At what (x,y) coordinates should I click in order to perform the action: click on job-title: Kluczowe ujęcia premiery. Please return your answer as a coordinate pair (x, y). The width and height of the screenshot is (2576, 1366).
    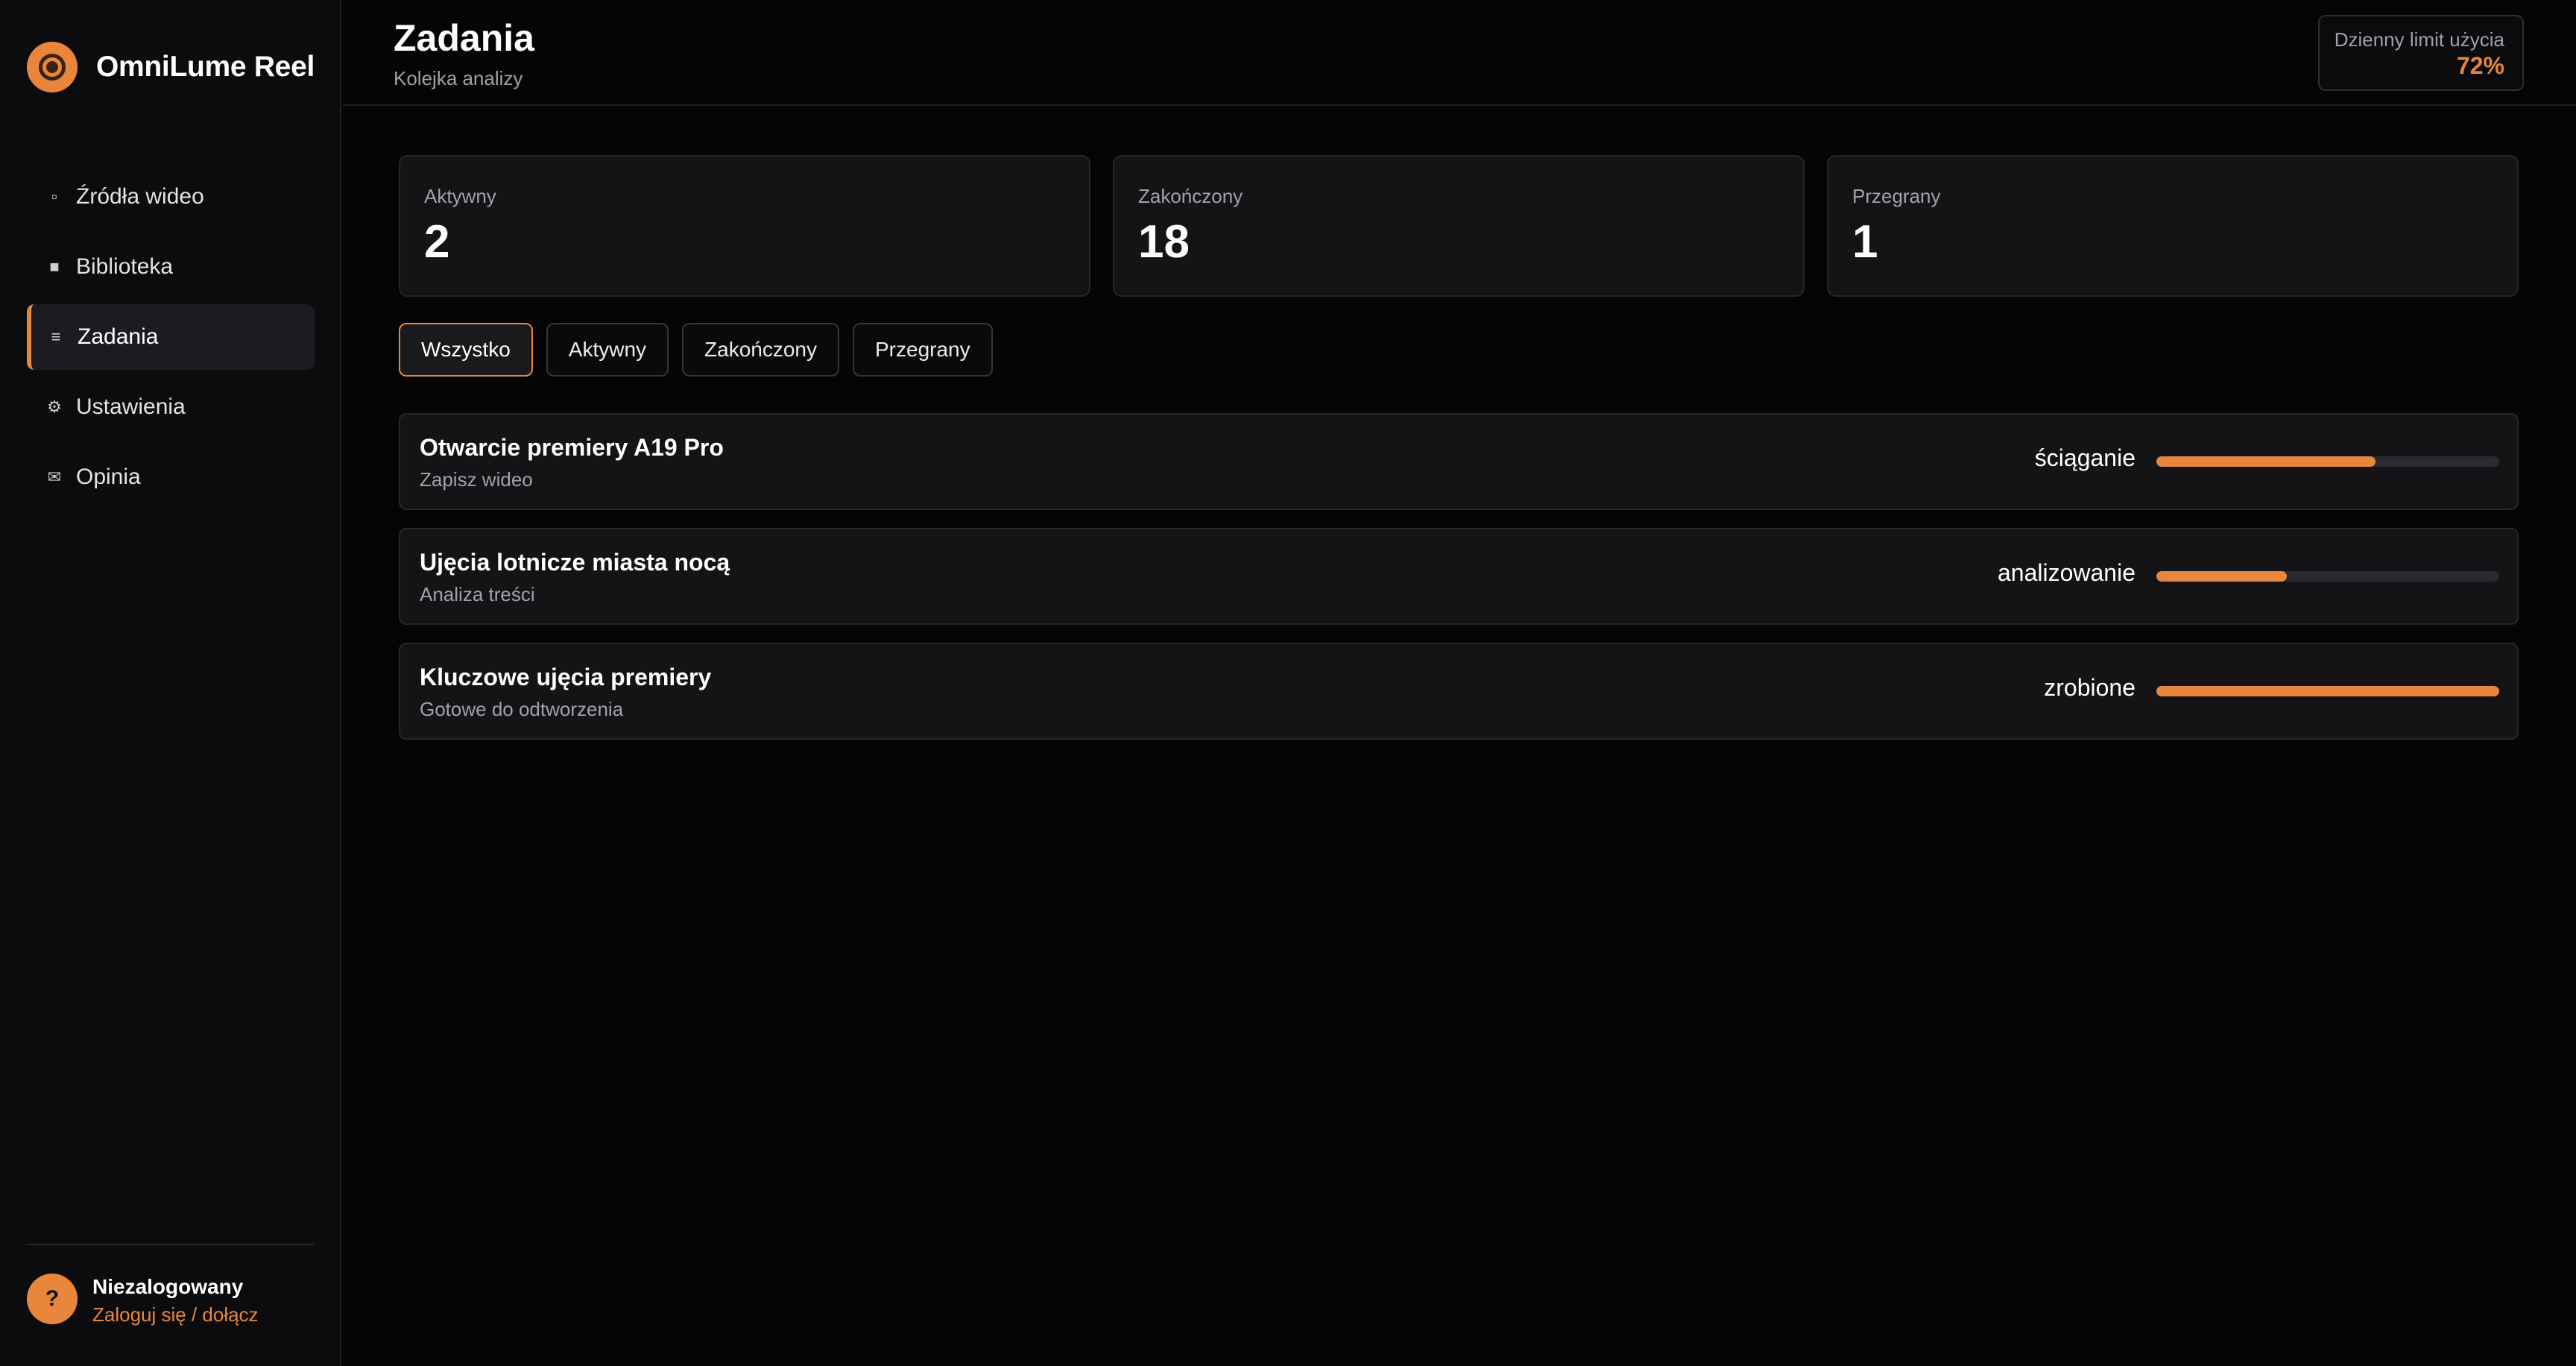
    Looking at the image, I should click on (566, 677).